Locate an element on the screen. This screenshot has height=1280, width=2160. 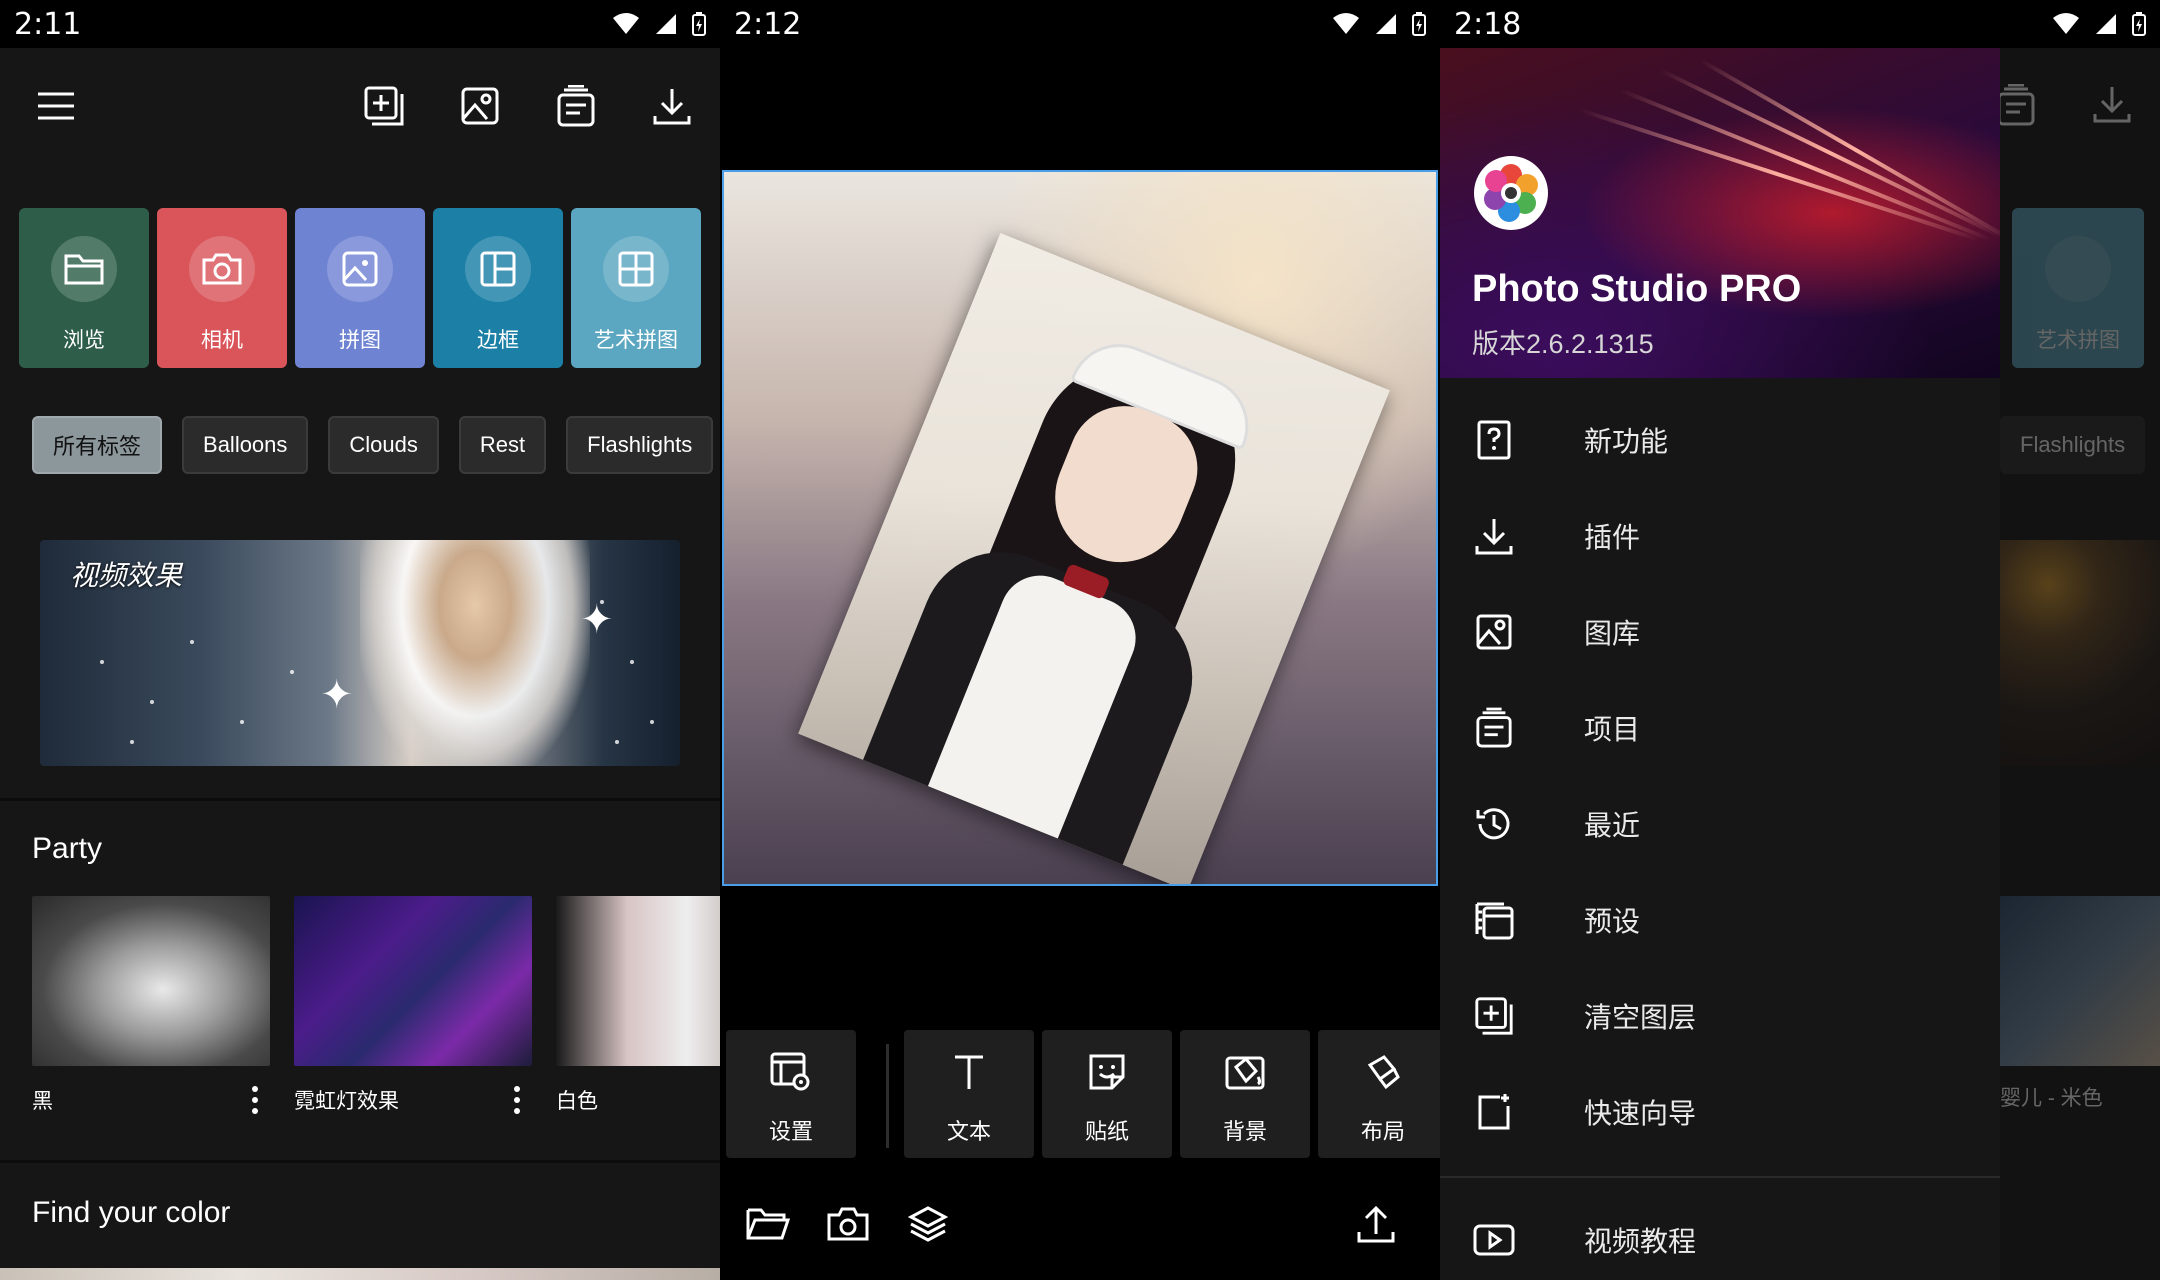
effect-card-white: 白色 is located at coordinates (638, 1007).